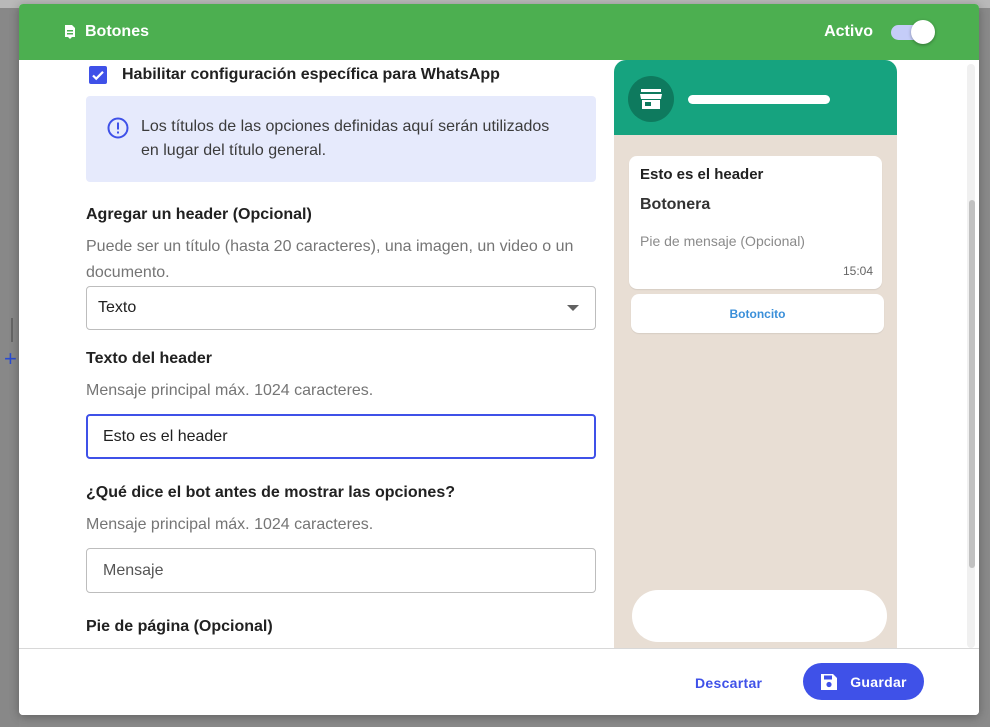 The image size is (990, 727). Describe the element at coordinates (829, 681) in the screenshot. I see `floppy-disk-icon` at that location.